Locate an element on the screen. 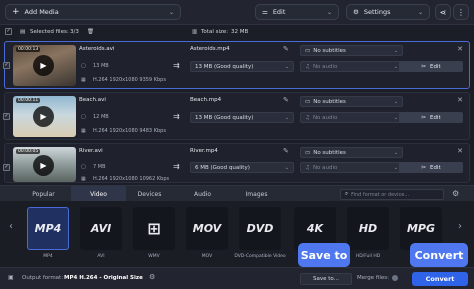 This screenshot has width=474, height=289. gear-icon: ⚙ is located at coordinates (152, 277).